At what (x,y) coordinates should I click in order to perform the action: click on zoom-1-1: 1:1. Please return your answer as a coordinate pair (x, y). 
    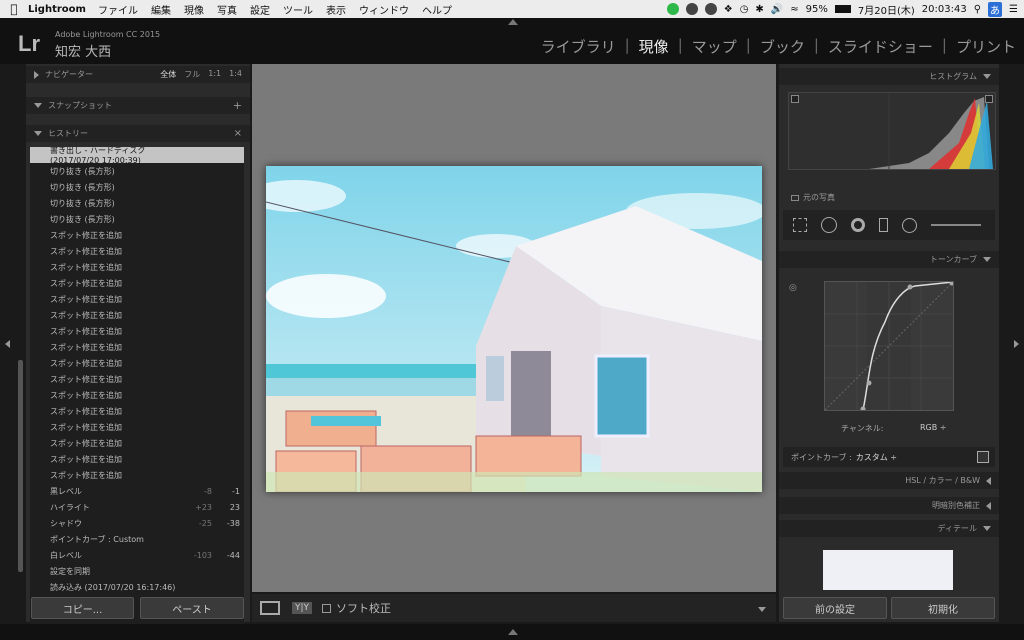
    Looking at the image, I should click on (214, 74).